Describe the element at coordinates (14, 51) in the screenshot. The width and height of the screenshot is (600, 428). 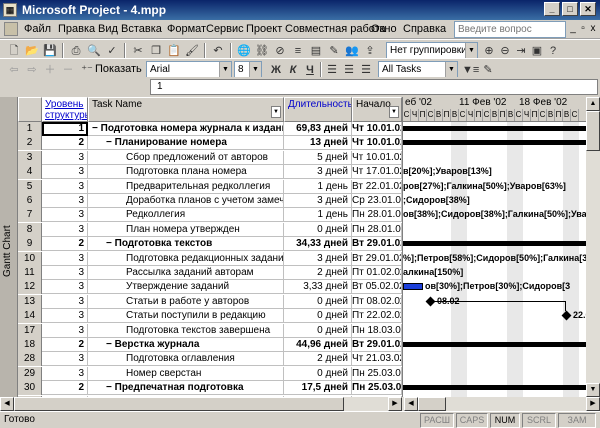
I see `new-icon: 🗋` at that location.